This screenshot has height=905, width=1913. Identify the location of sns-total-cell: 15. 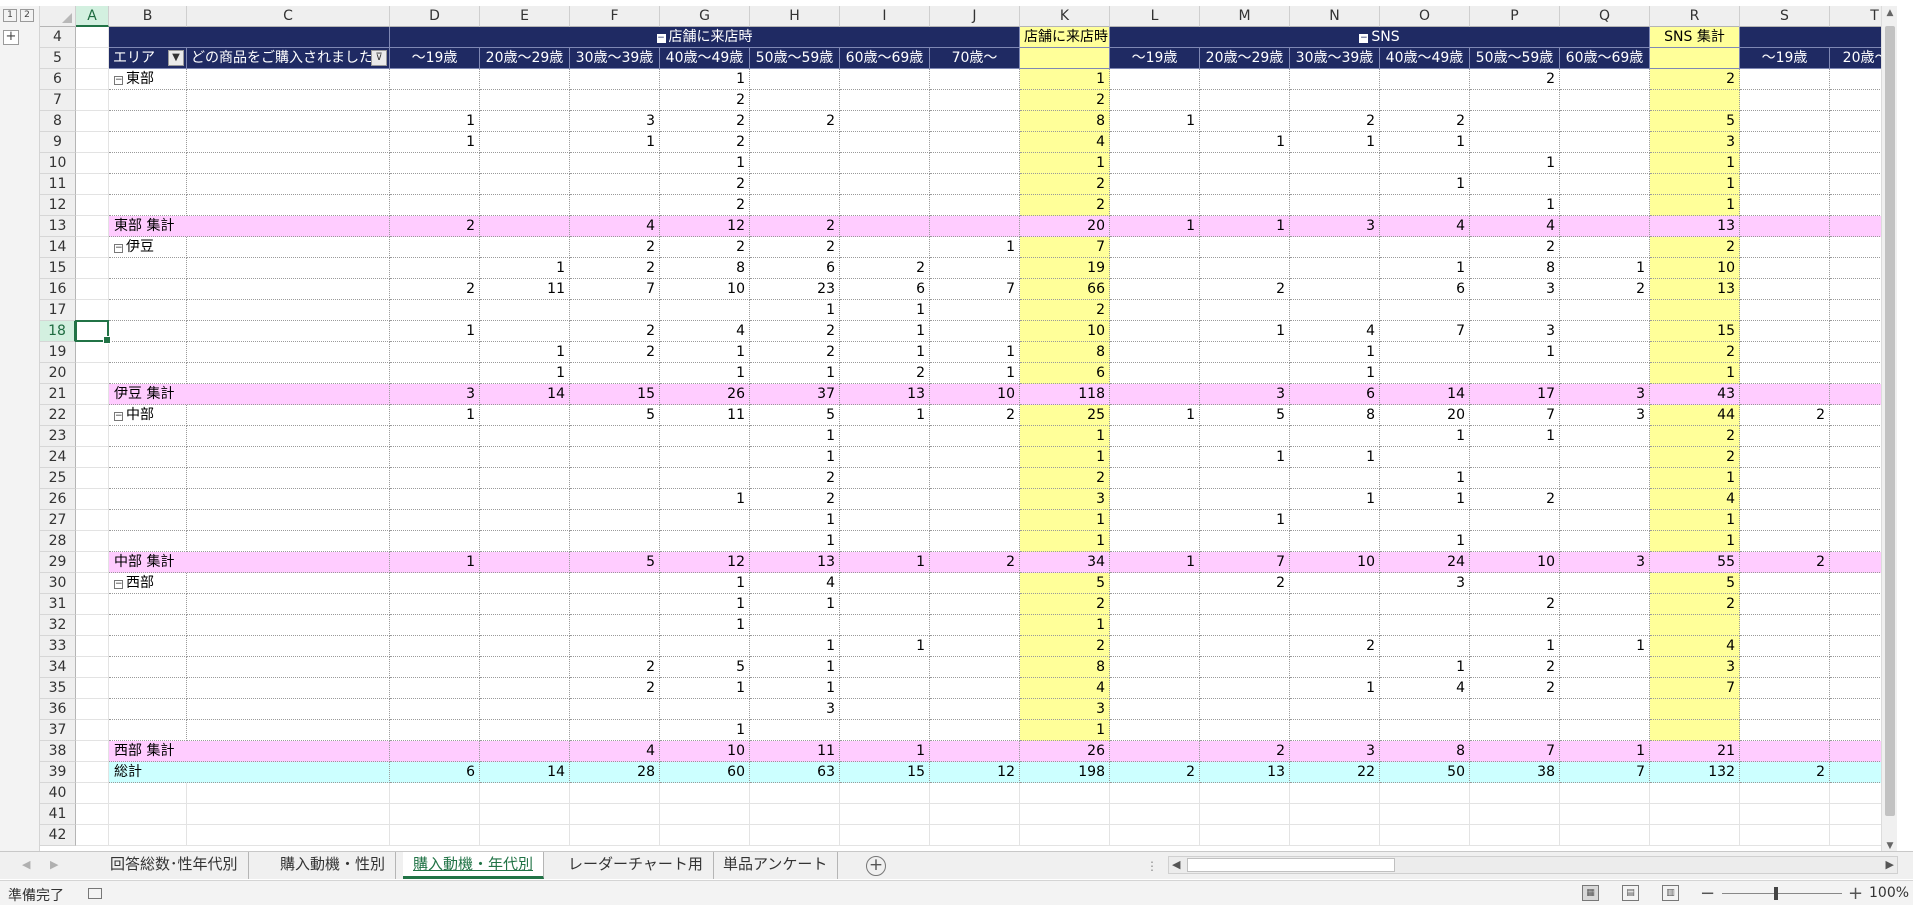
(1695, 331).